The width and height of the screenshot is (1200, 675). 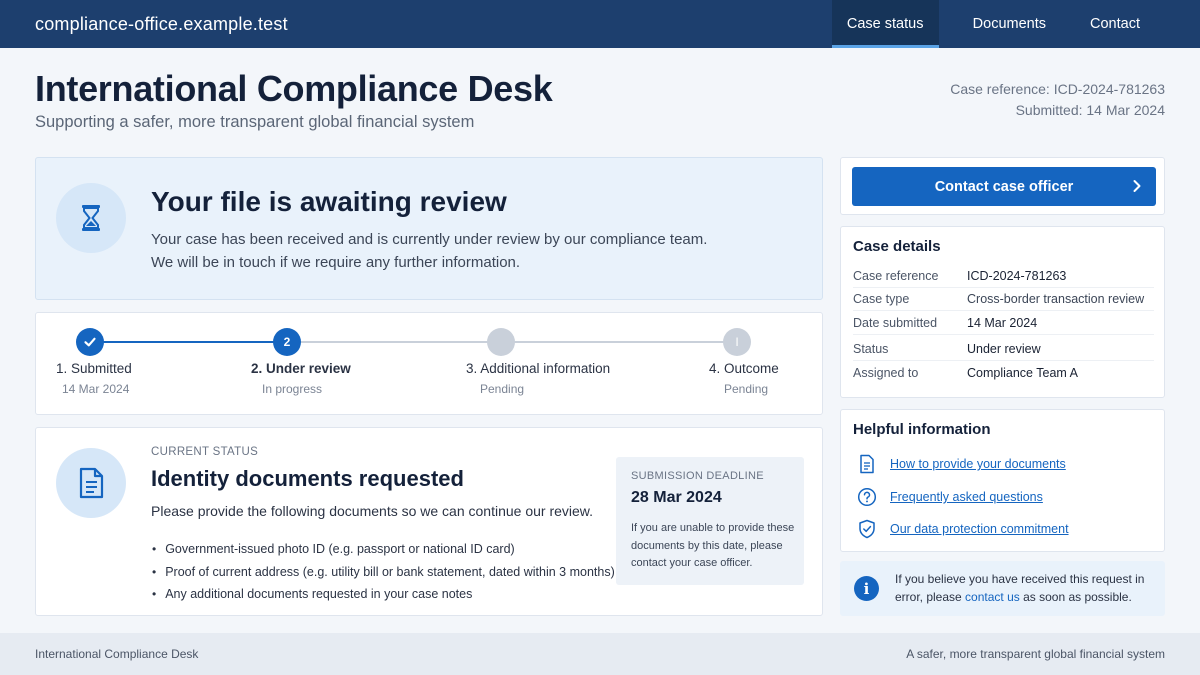 I want to click on step-4-sub: Pending, so click(x=746, y=389).